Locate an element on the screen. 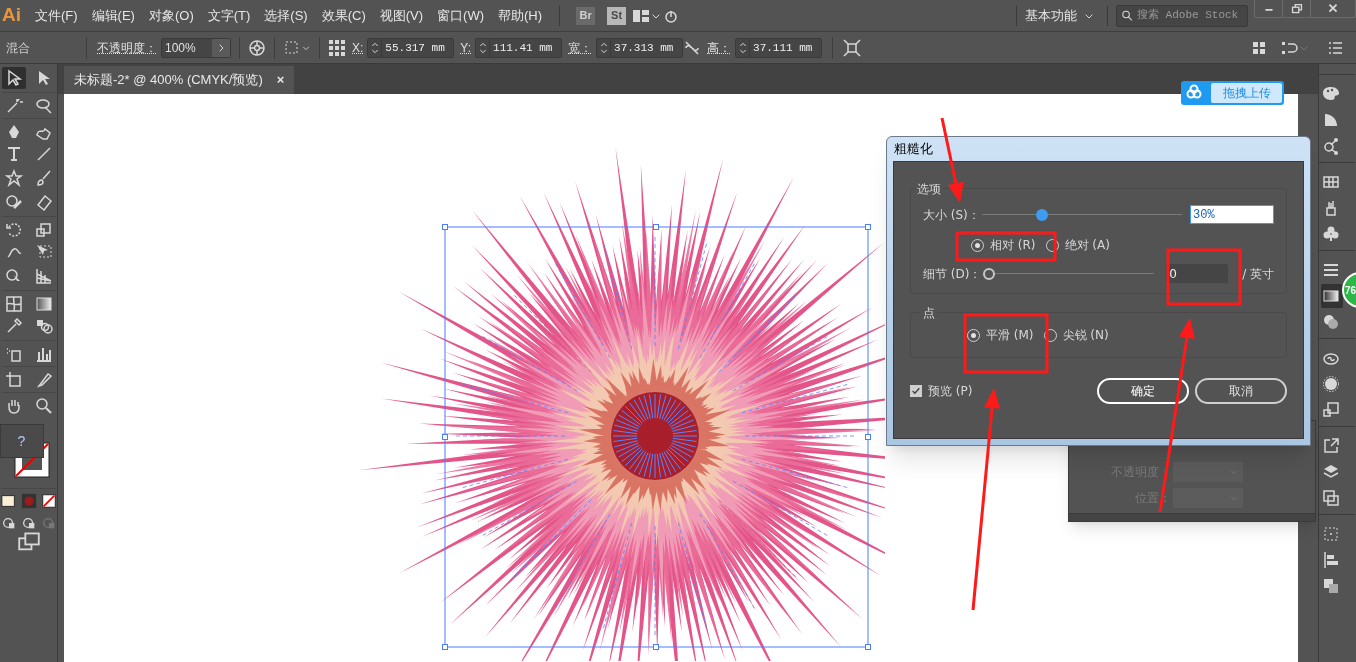 The height and width of the screenshot is (662, 1356). slider-label: 大小 (S)： is located at coordinates (951, 215).